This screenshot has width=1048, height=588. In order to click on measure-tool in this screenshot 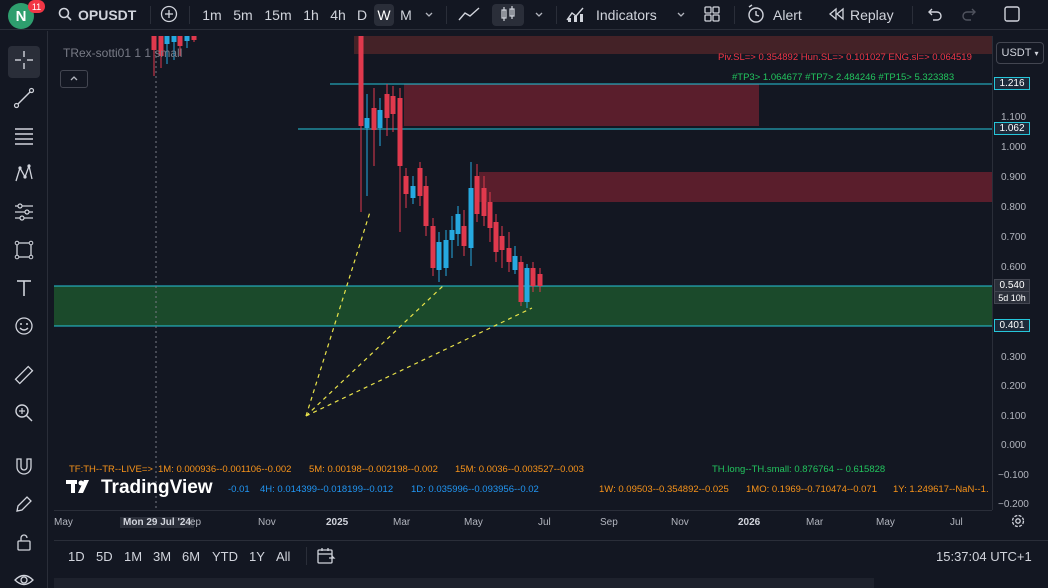, I will do `click(24, 377)`.